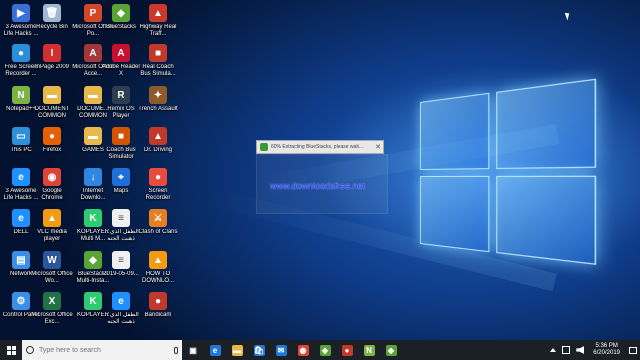 The width and height of the screenshot is (640, 360). I want to click on bluestacks-icon: ◆, so click(325, 350).